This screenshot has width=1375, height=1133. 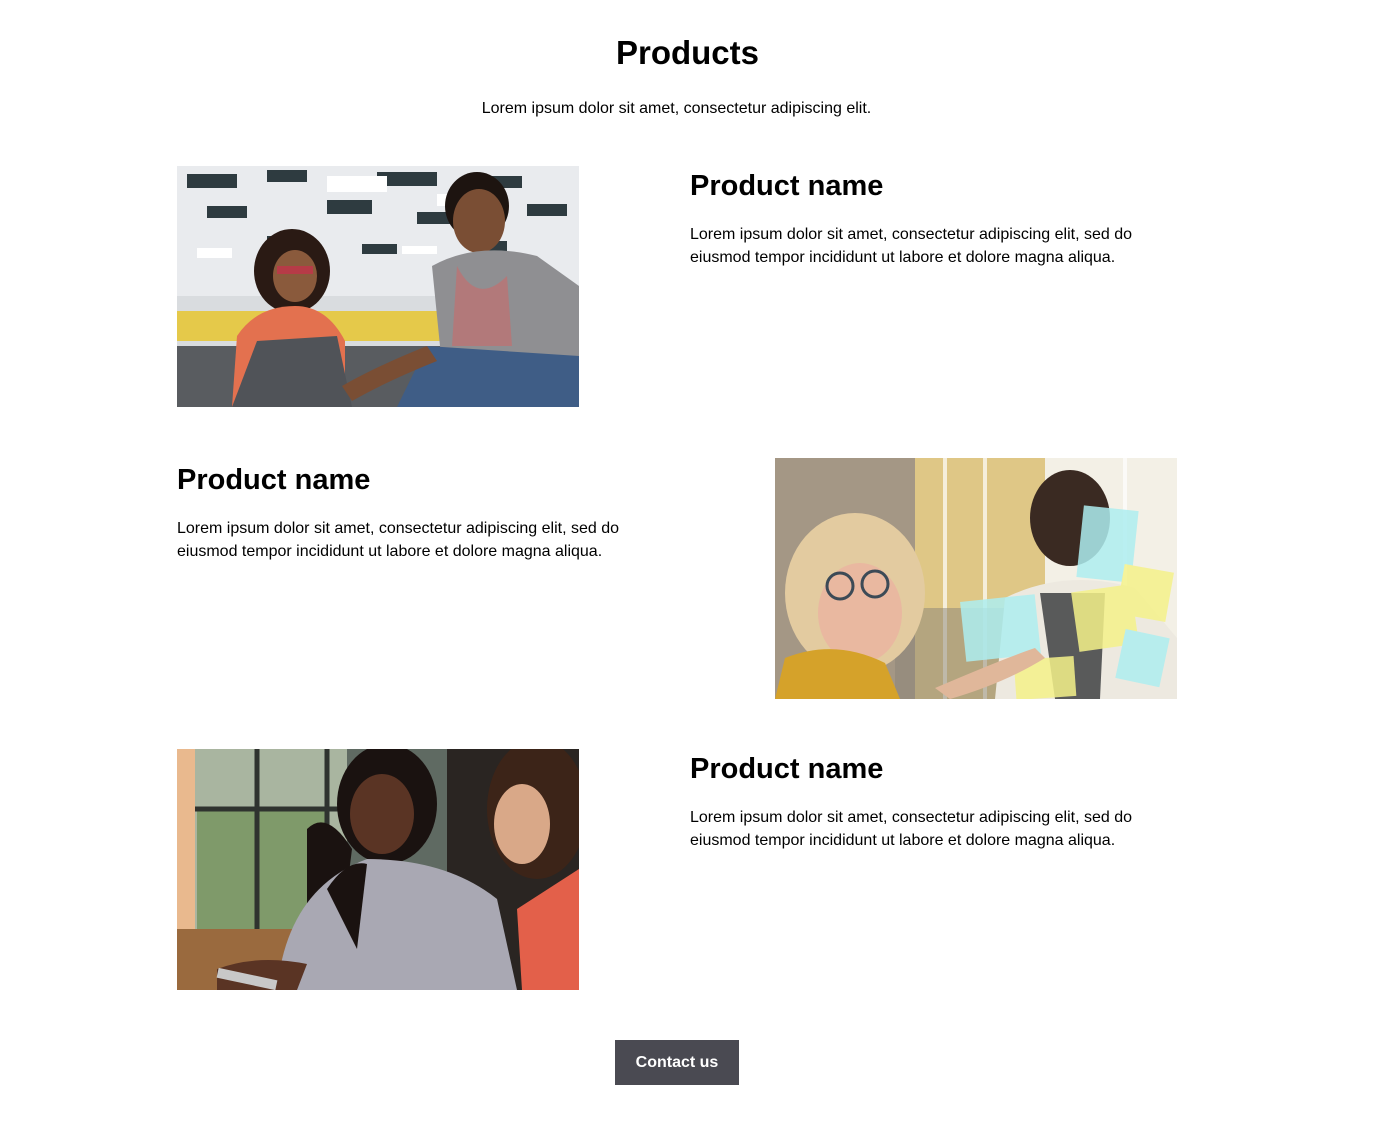 I want to click on page-title: Products, so click(x=687, y=52).